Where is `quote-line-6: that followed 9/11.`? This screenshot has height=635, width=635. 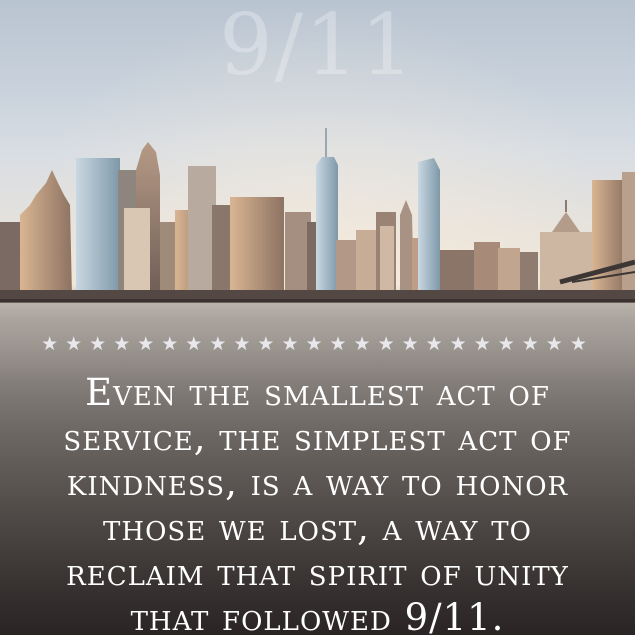
quote-line-6: that followed 9/11. is located at coordinates (317, 615).